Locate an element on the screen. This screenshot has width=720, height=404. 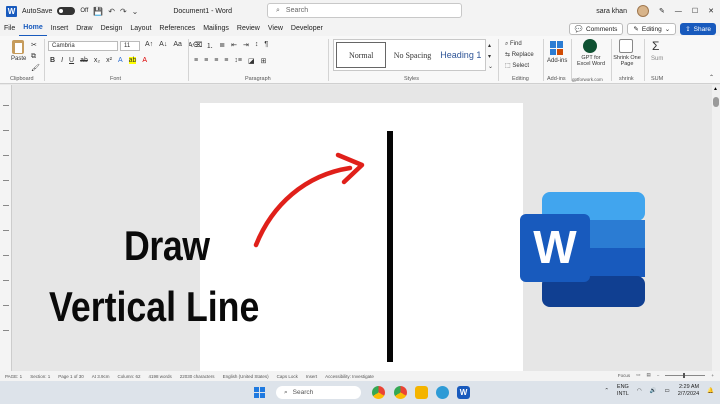
tab-view: View is located at coordinates (275, 29).